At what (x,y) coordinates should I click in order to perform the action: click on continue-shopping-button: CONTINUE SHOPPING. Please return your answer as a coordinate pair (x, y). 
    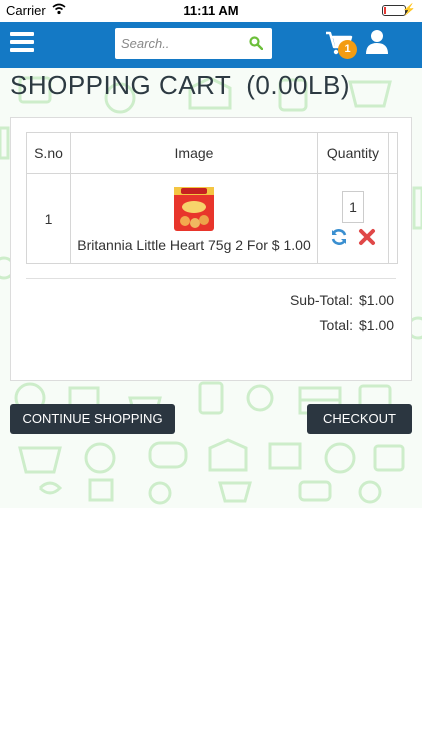
    Looking at the image, I should click on (92, 419).